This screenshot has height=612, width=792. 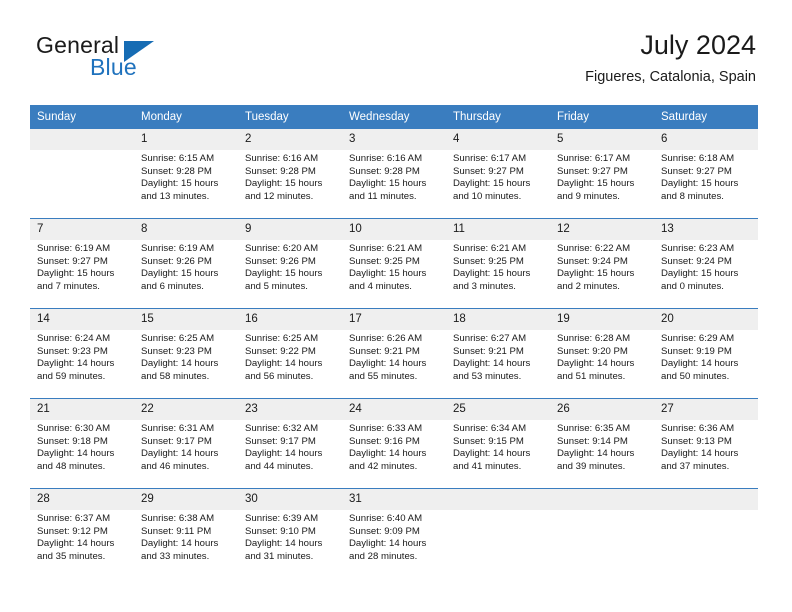 I want to click on day-detail-line: Sunset: 9:22 PM, so click(x=280, y=351).